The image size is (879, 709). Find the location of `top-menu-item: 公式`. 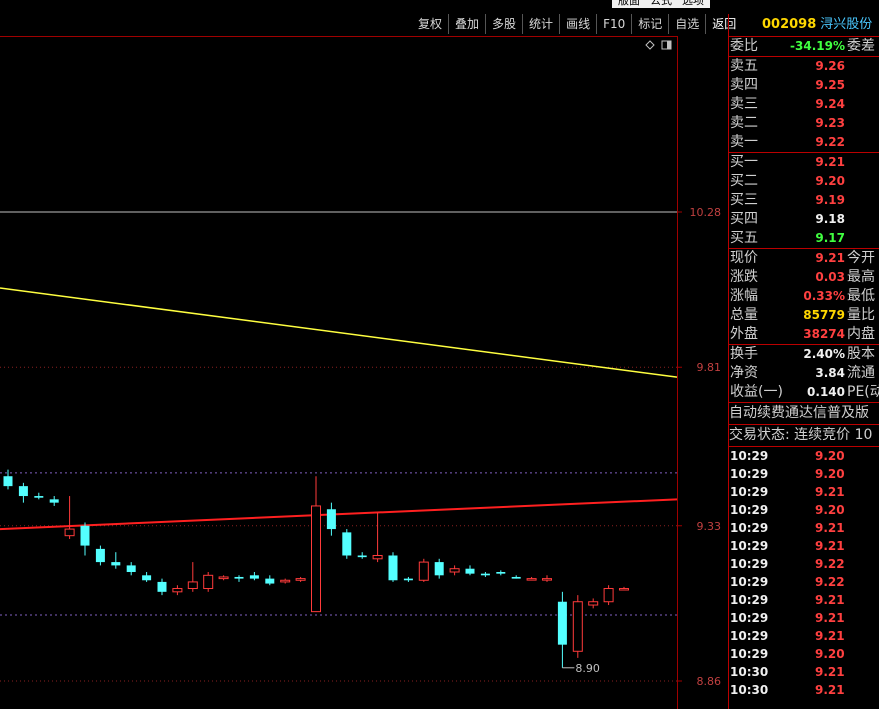

top-menu-item: 公式 is located at coordinates (661, 4).